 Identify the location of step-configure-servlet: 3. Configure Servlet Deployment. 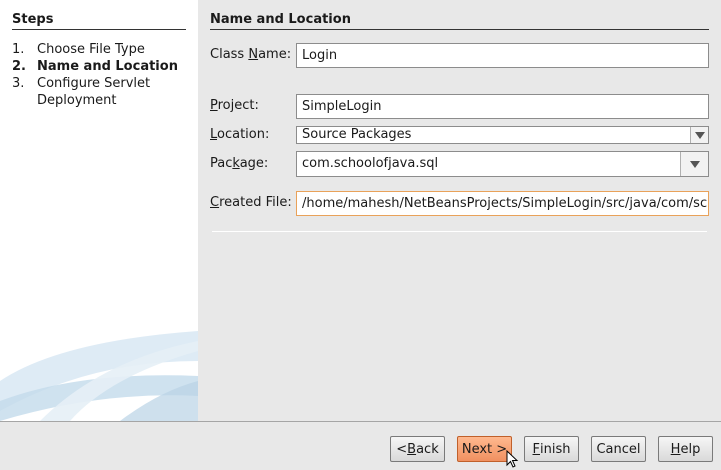
(104, 92).